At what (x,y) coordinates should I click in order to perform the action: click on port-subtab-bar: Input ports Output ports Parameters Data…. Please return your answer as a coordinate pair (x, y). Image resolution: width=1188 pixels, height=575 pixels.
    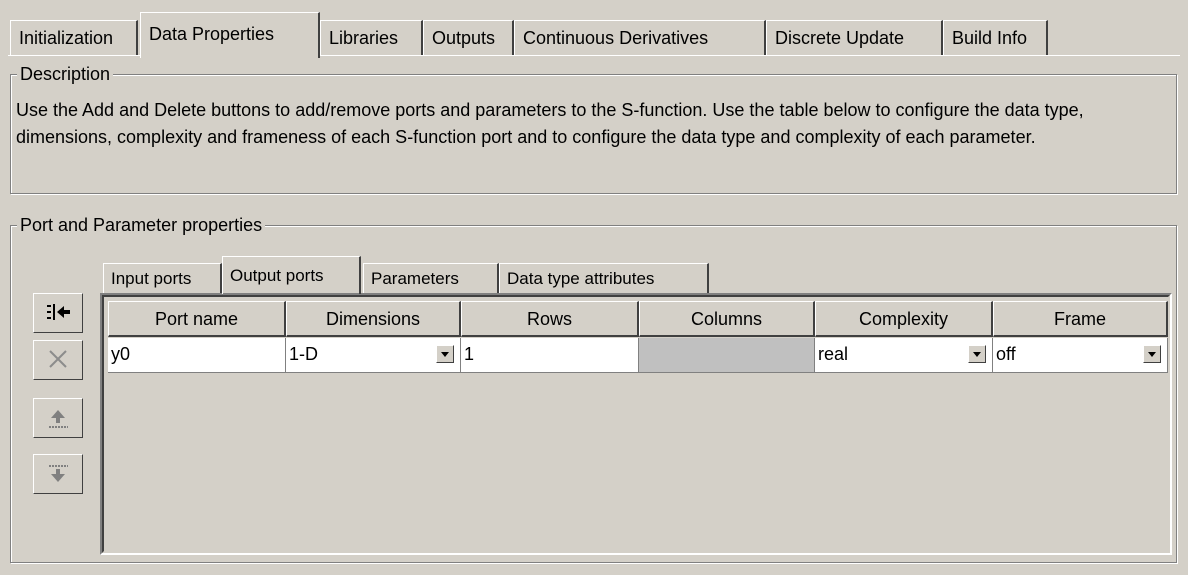
    Looking at the image, I should click on (453, 275).